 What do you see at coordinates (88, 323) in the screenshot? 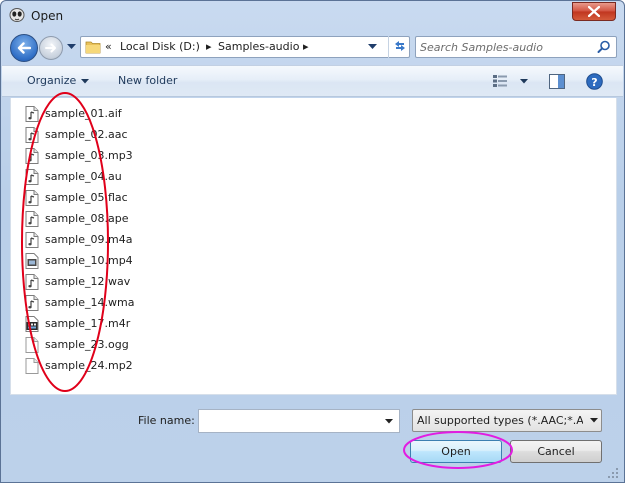
I see `file-name-text: sample_17.m4r` at bounding box center [88, 323].